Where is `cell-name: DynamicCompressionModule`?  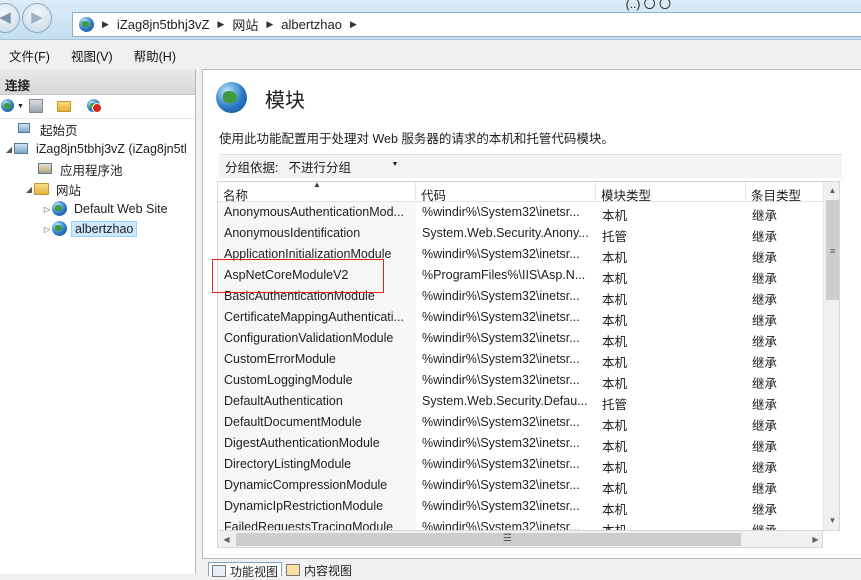 cell-name: DynamicCompressionModule is located at coordinates (306, 485).